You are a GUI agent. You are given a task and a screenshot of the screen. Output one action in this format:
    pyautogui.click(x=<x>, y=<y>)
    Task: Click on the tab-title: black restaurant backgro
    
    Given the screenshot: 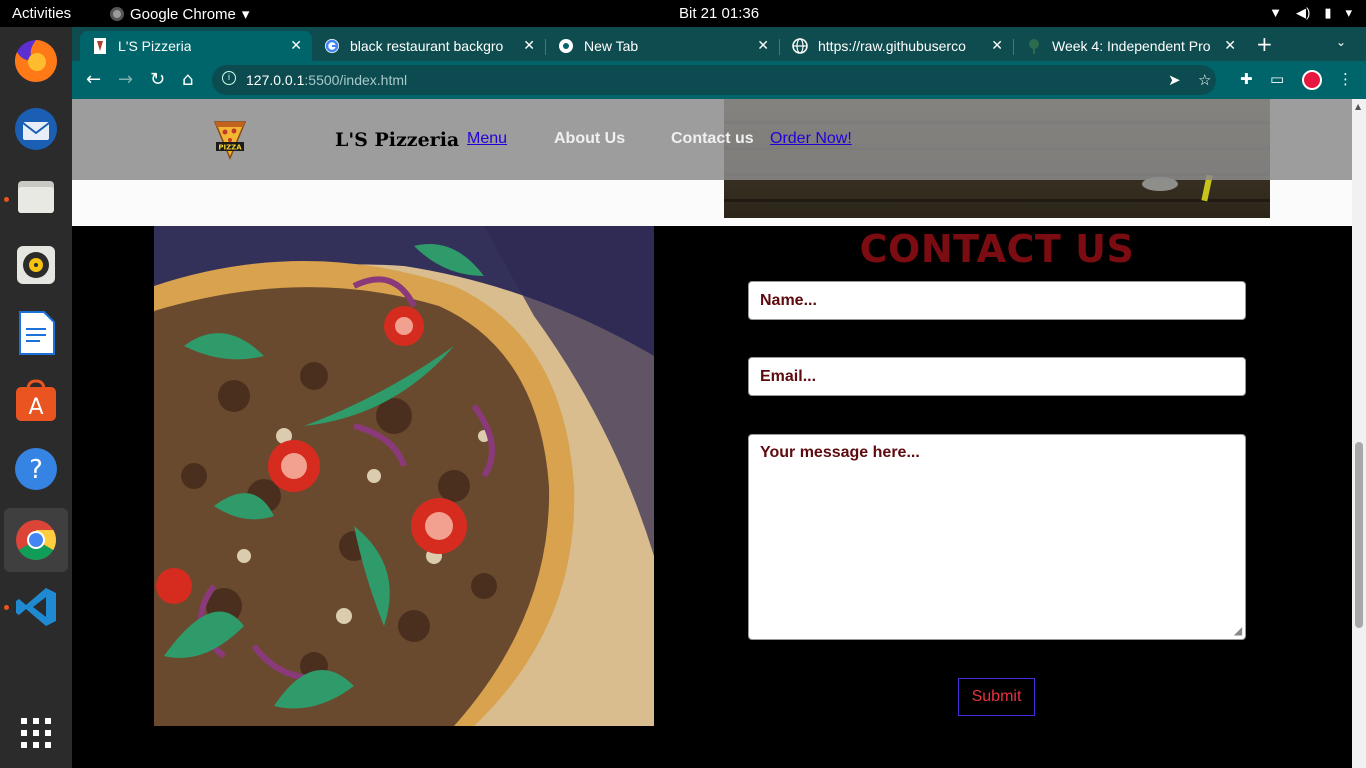 What is the action you would take?
    pyautogui.click(x=427, y=46)
    